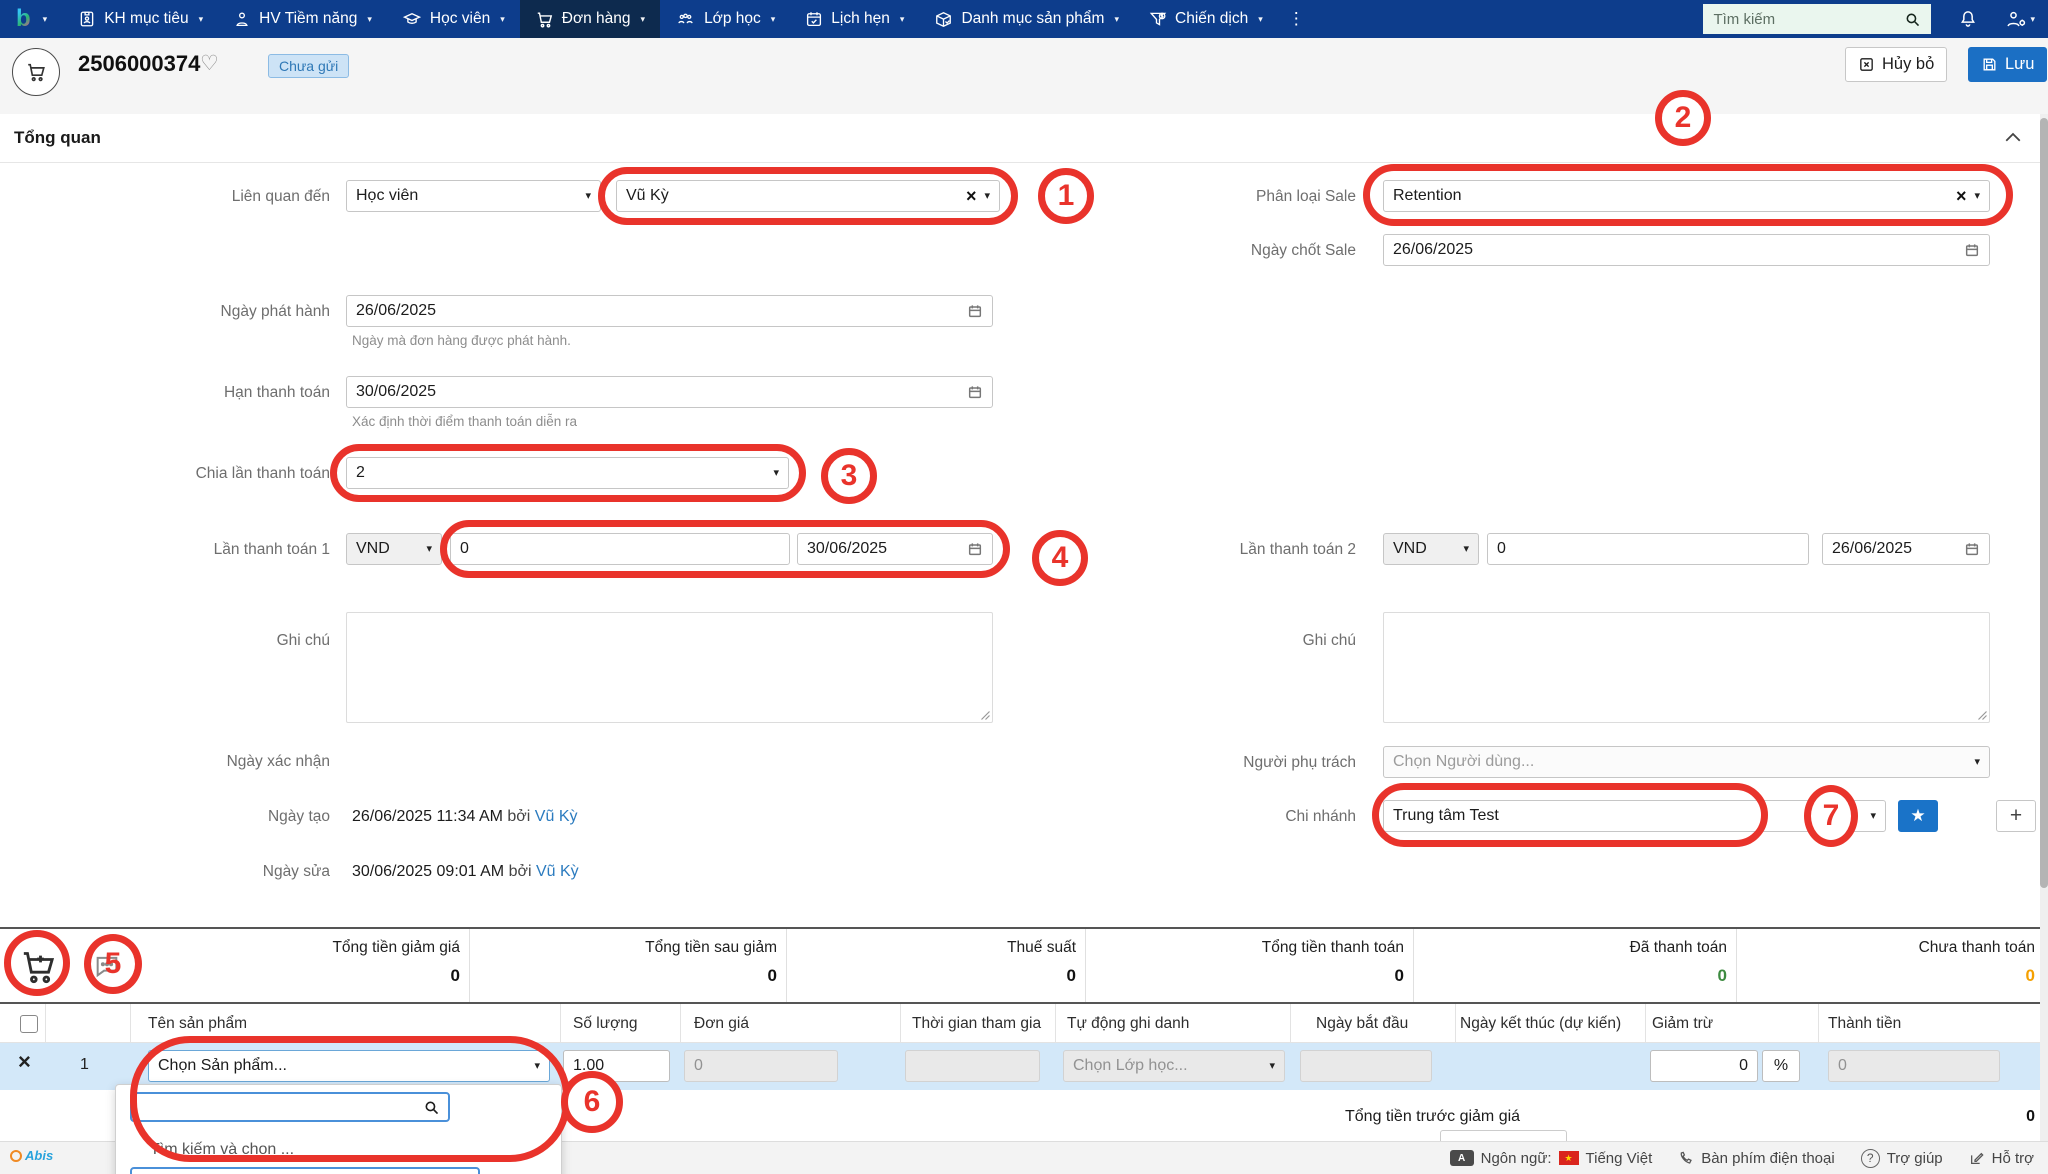 This screenshot has height=1174, width=2048. Describe the element at coordinates (1768, 1158) in the screenshot. I see `phone-keypad-label: Bàn phím điện thoại` at that location.